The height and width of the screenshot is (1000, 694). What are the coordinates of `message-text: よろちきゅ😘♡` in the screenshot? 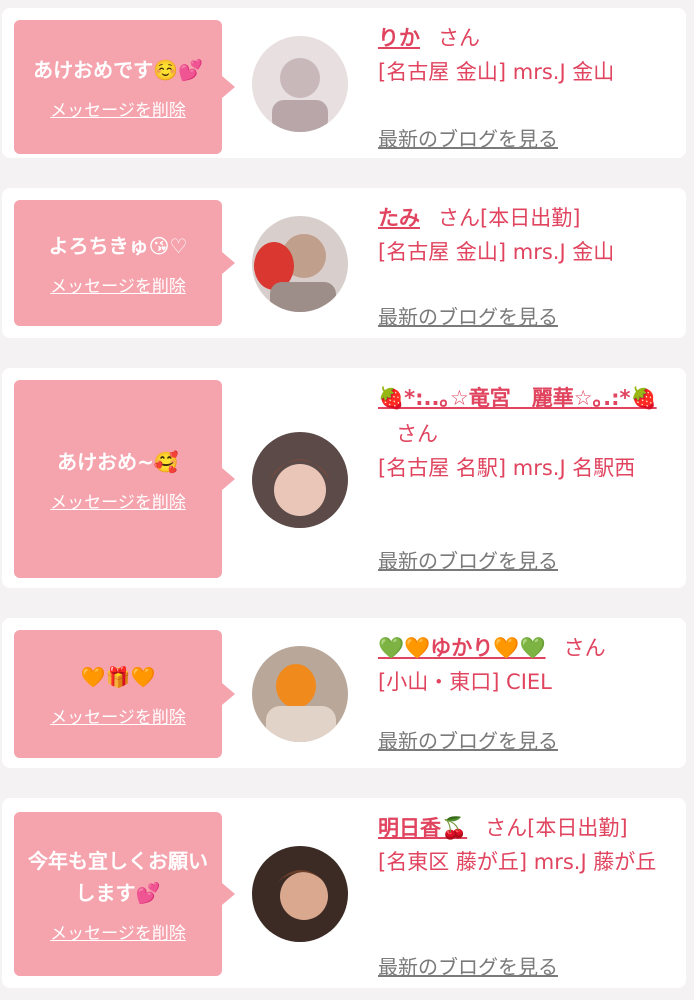 It's located at (118, 245).